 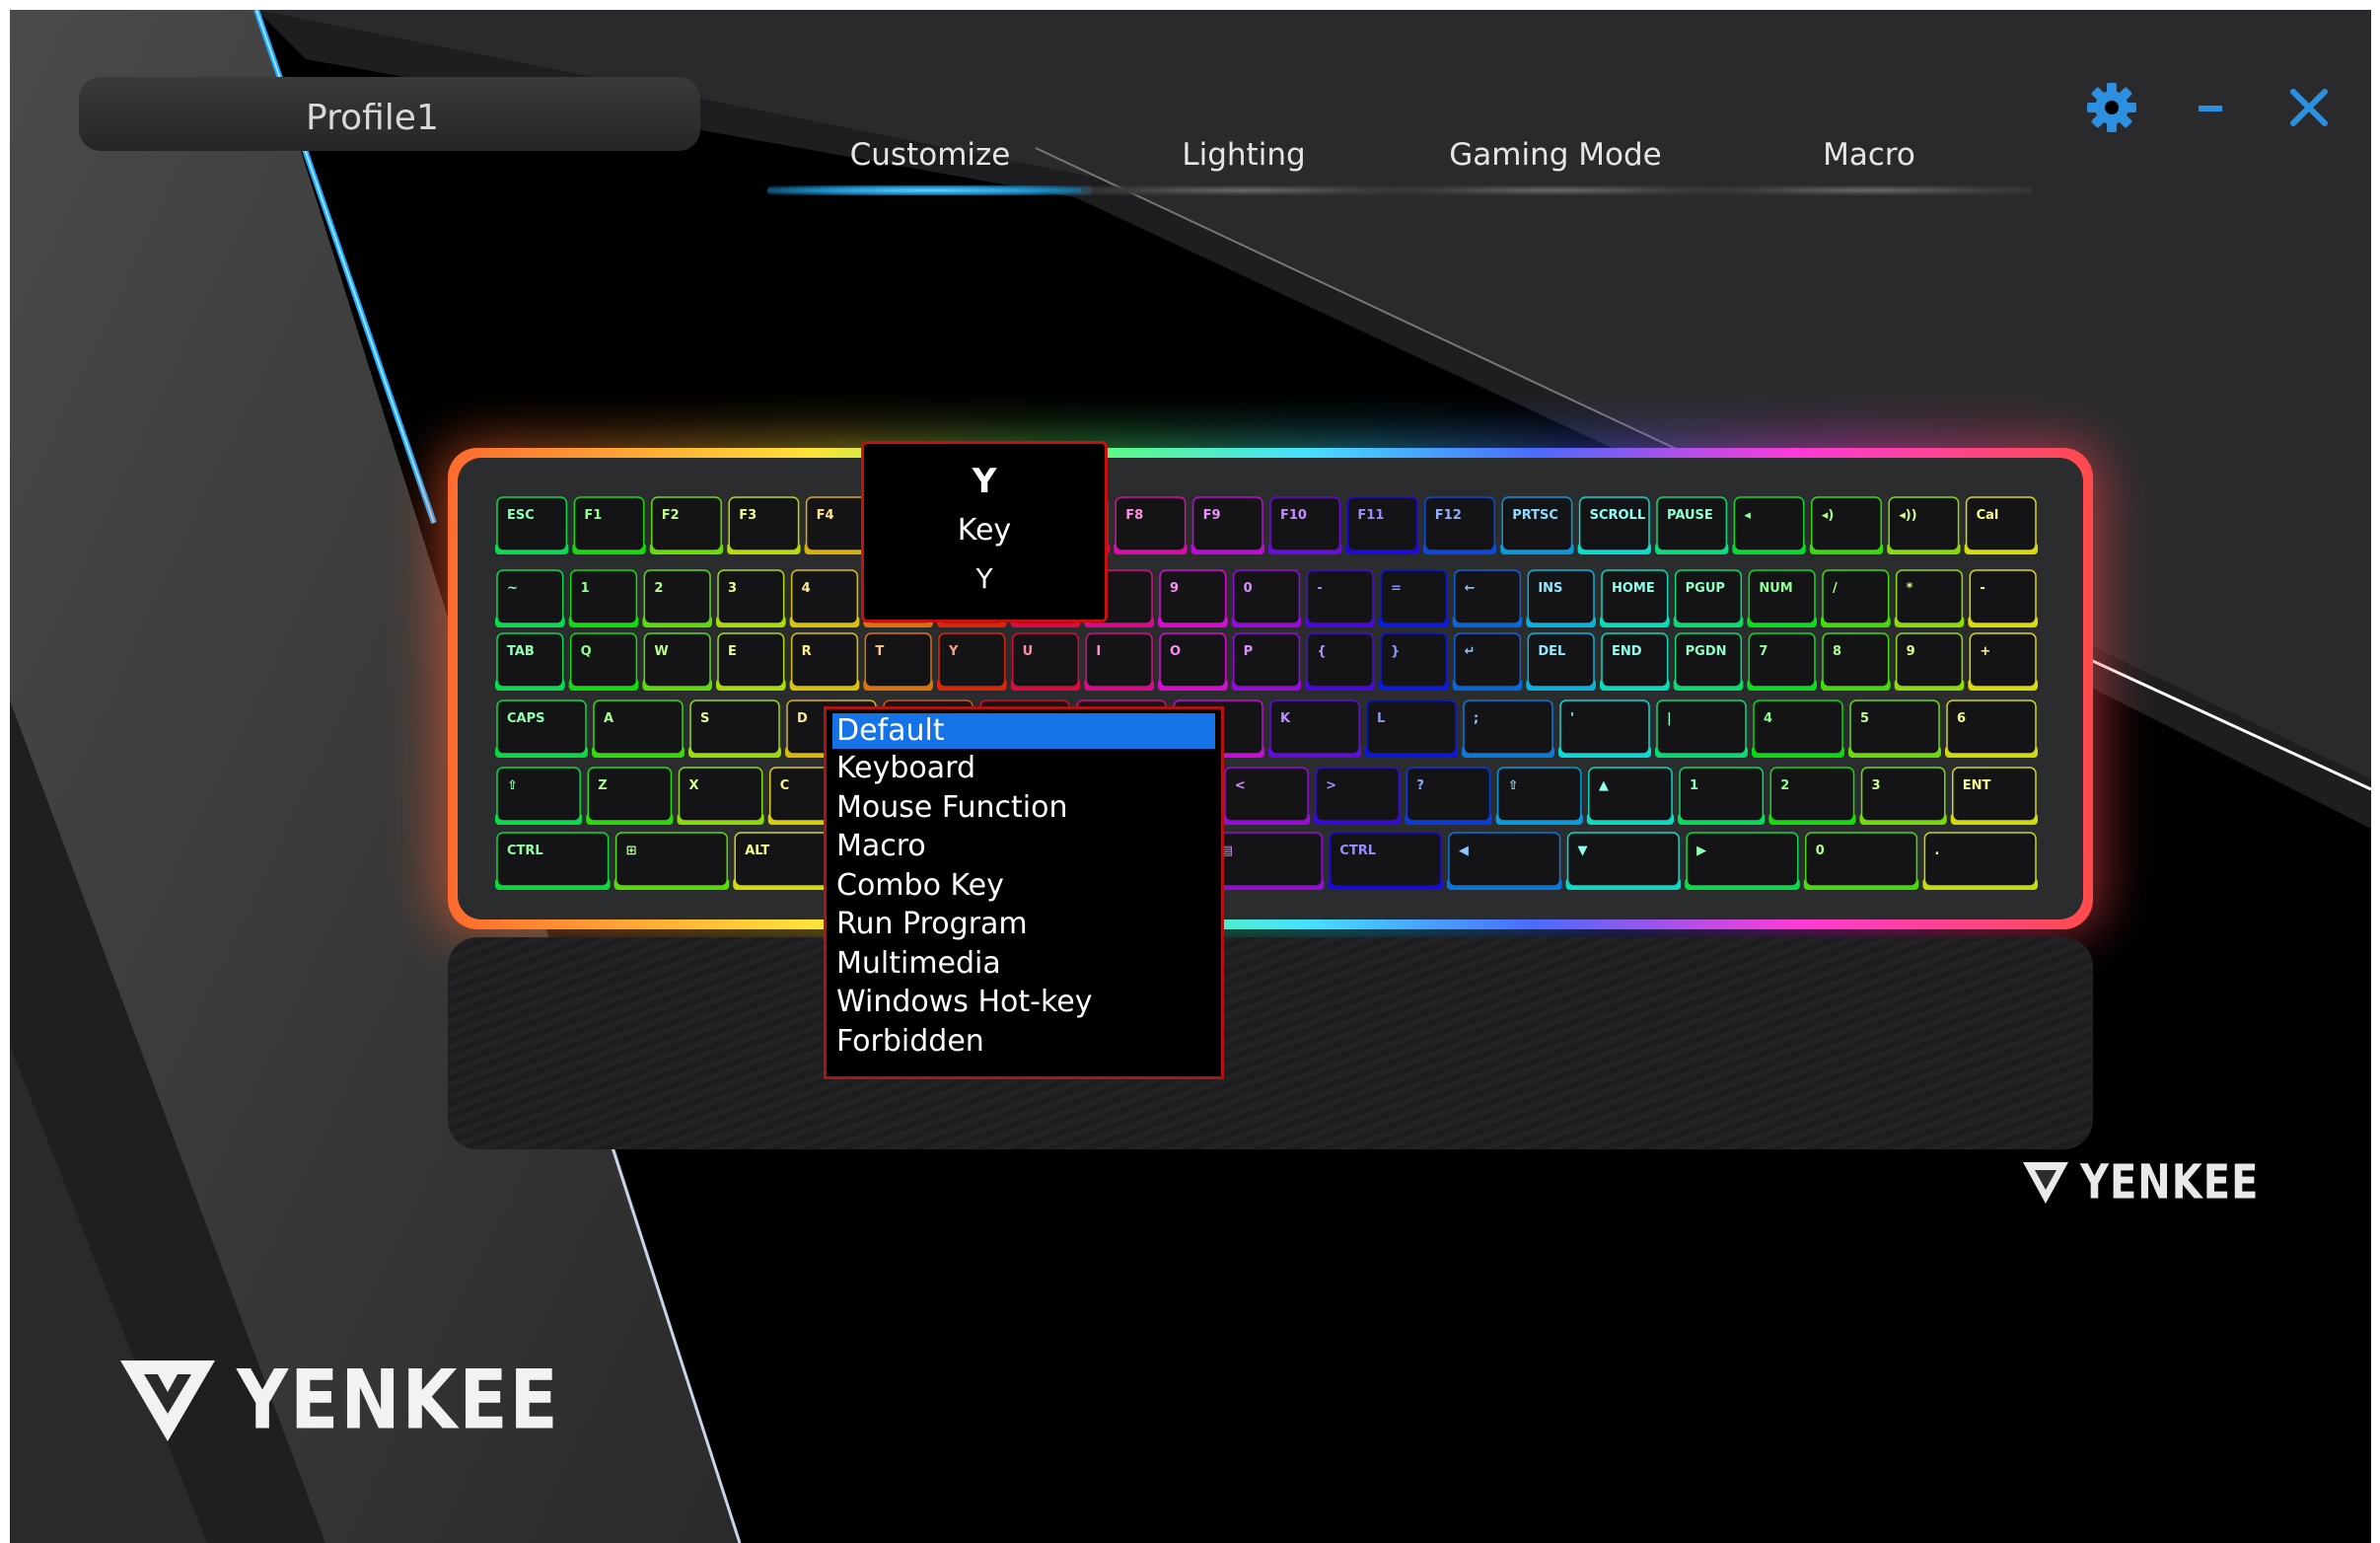 I want to click on key--: *, so click(x=1929, y=598).